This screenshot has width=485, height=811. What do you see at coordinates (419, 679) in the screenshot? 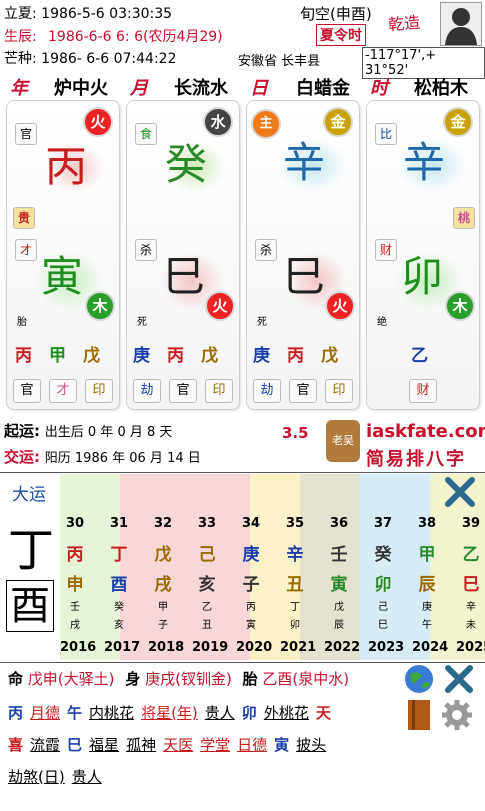
I see `globe-button` at bounding box center [419, 679].